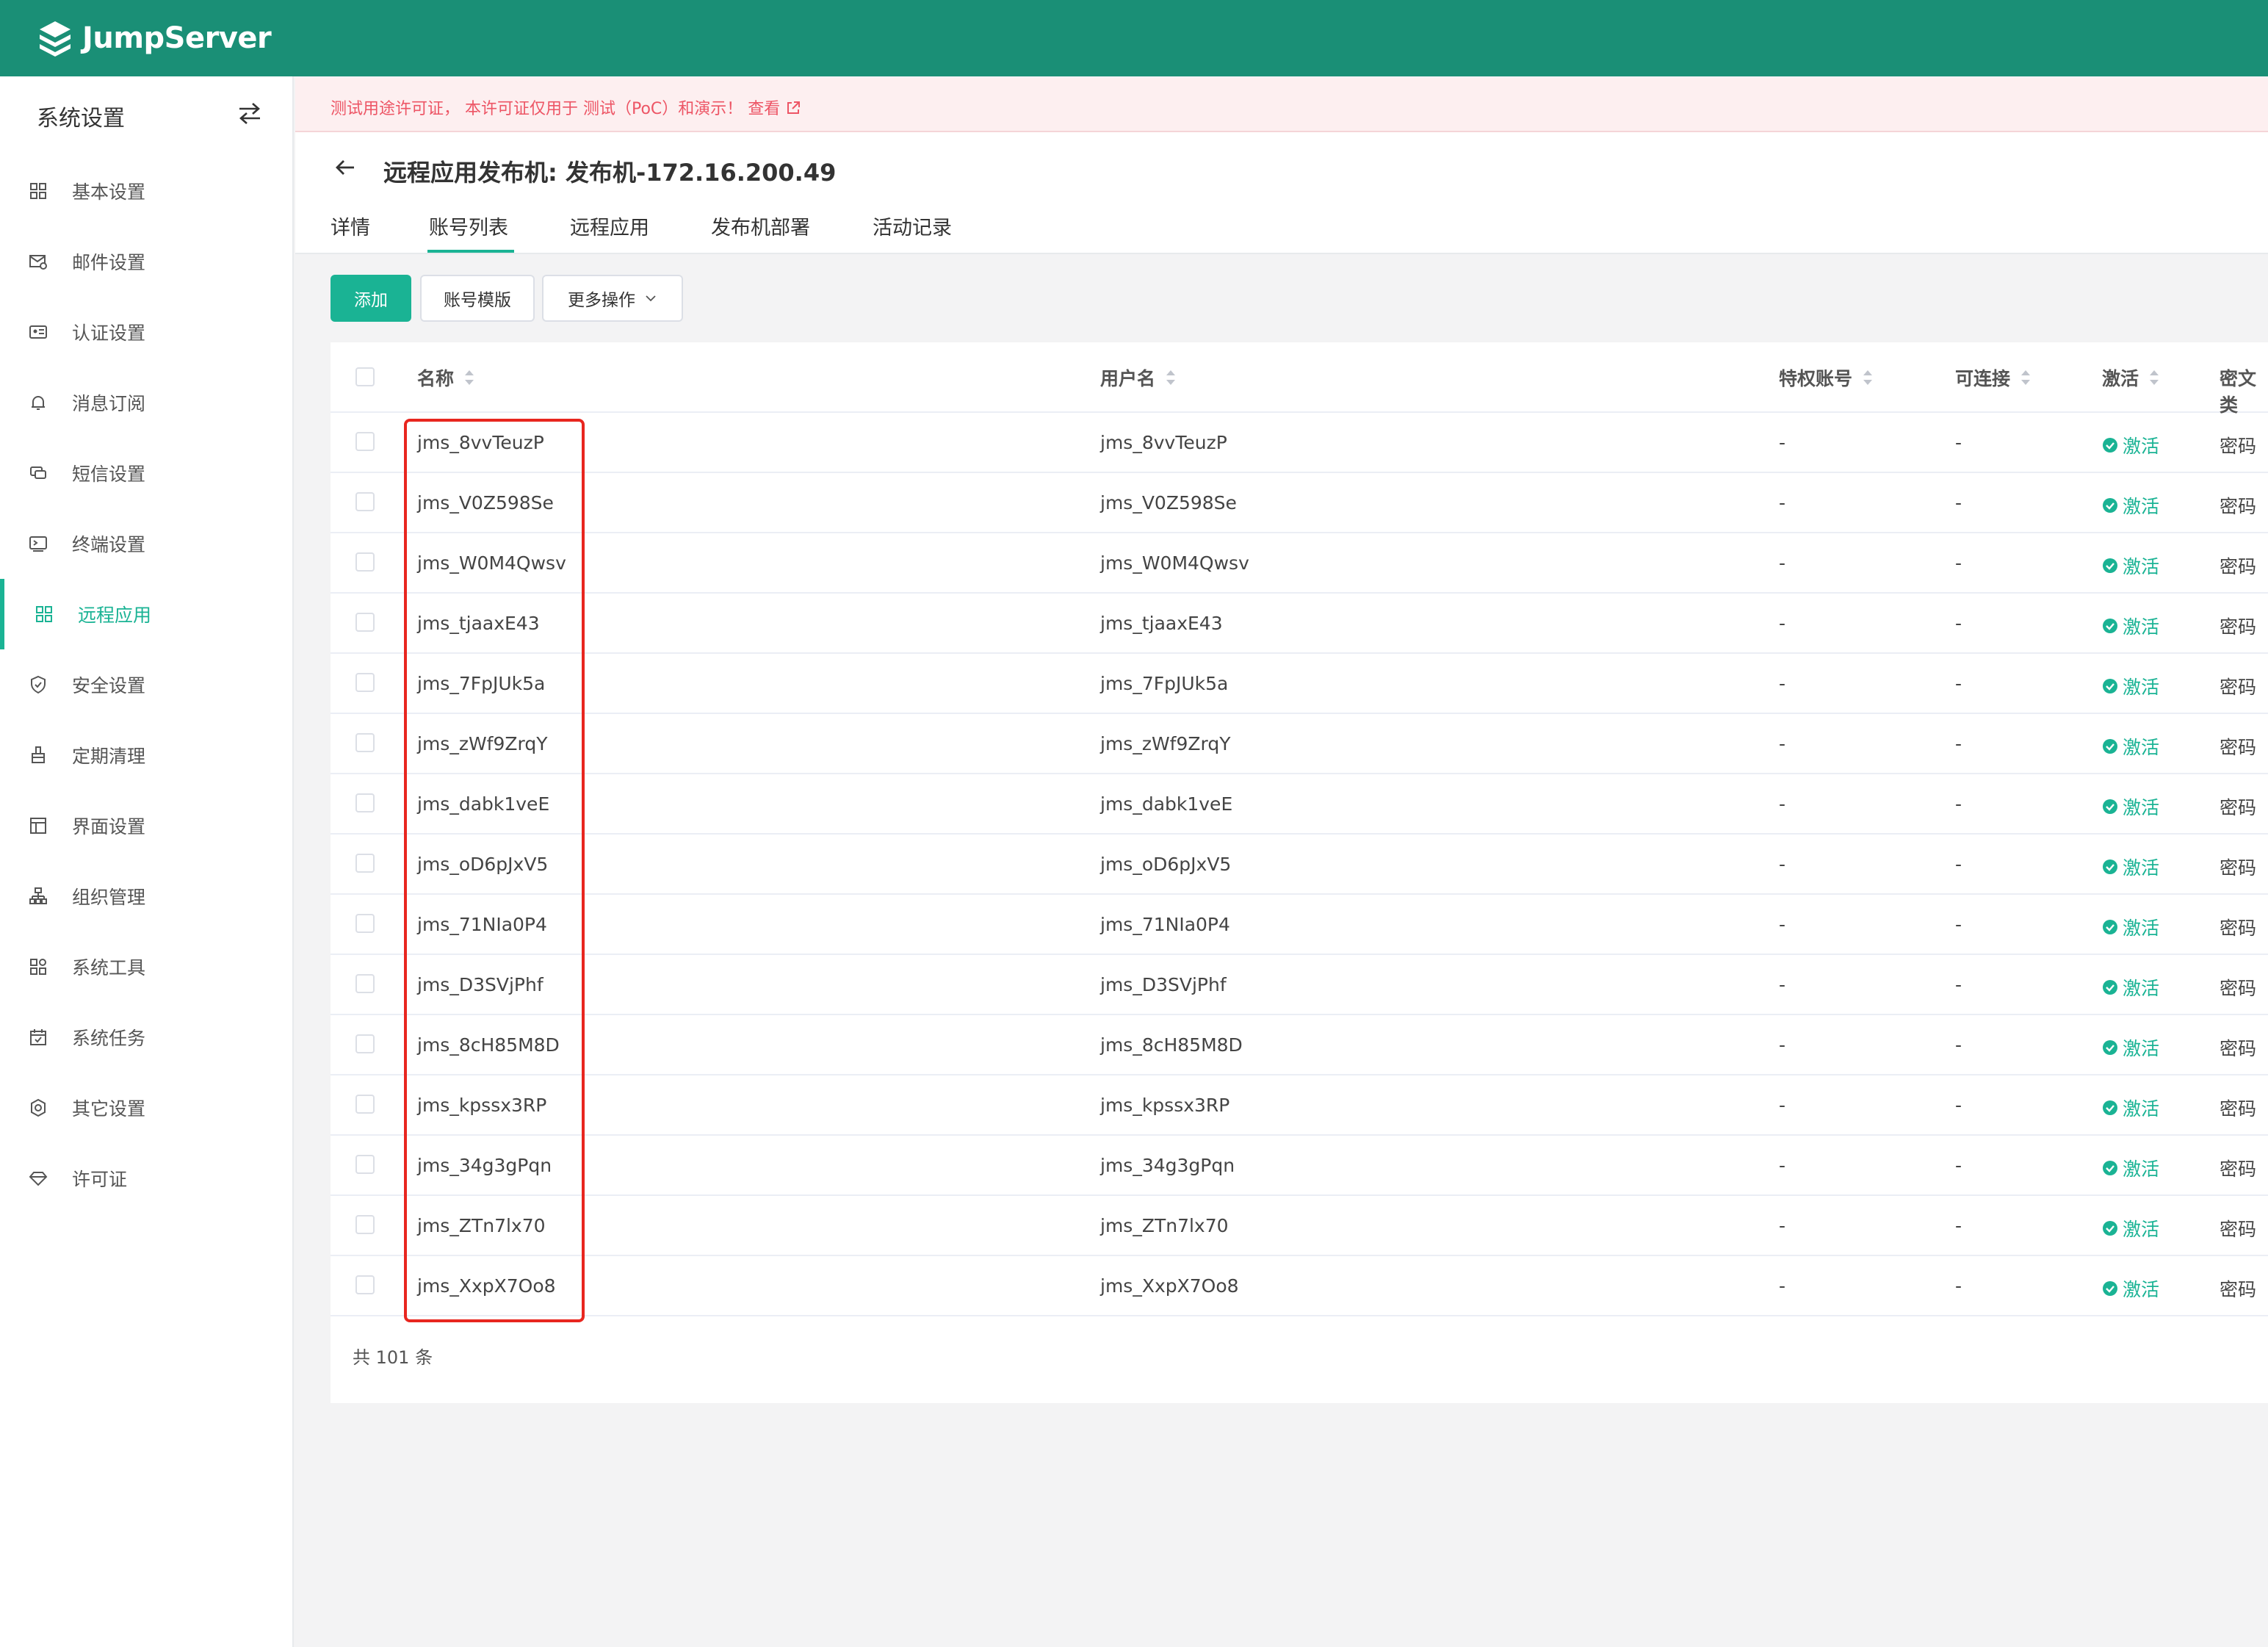 This screenshot has width=2268, height=1647. Describe the element at coordinates (2244, 390) in the screenshot. I see `column-header-secret-type: 密文类` at that location.